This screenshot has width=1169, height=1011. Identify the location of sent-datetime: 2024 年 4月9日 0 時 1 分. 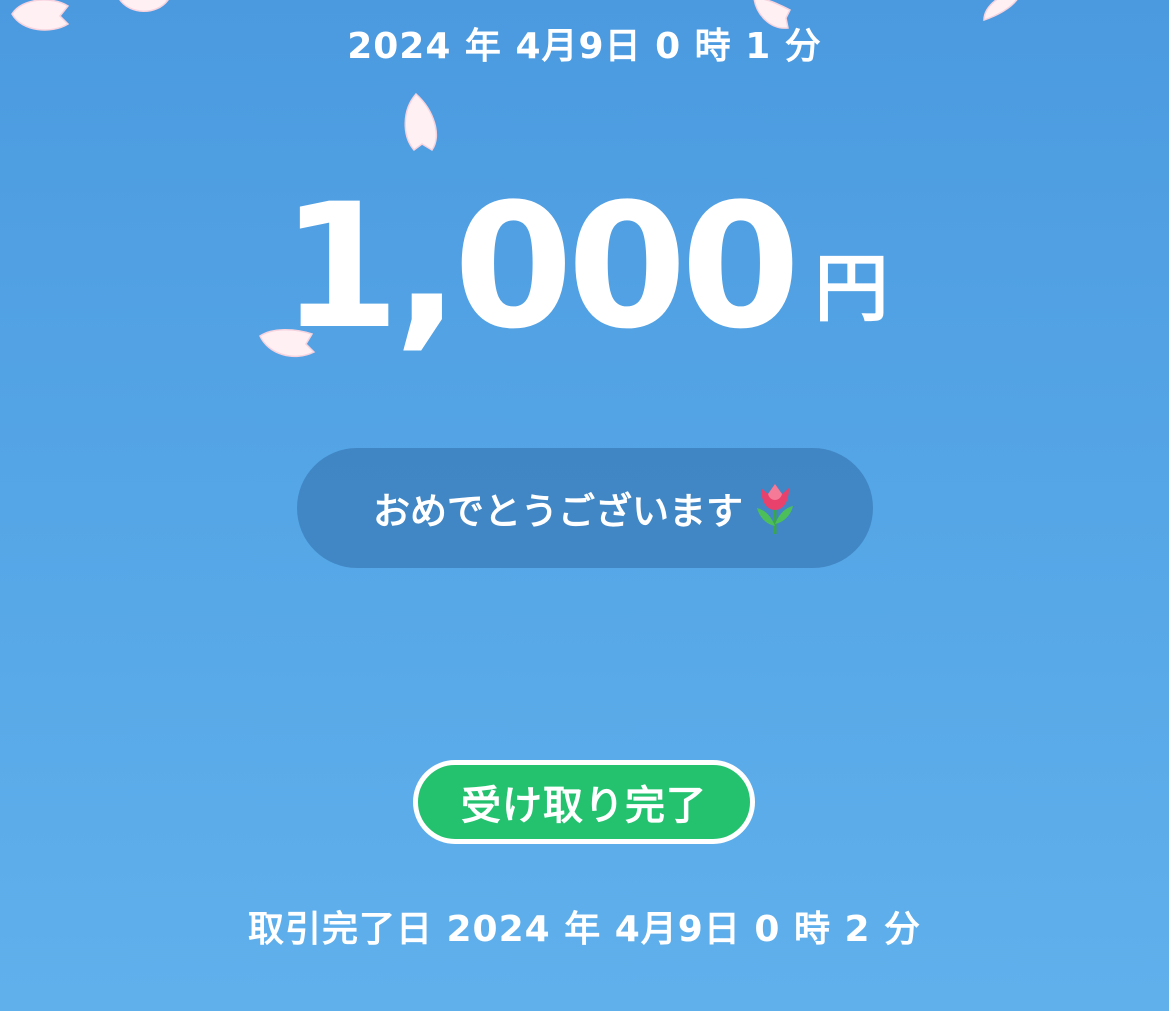
(584, 46).